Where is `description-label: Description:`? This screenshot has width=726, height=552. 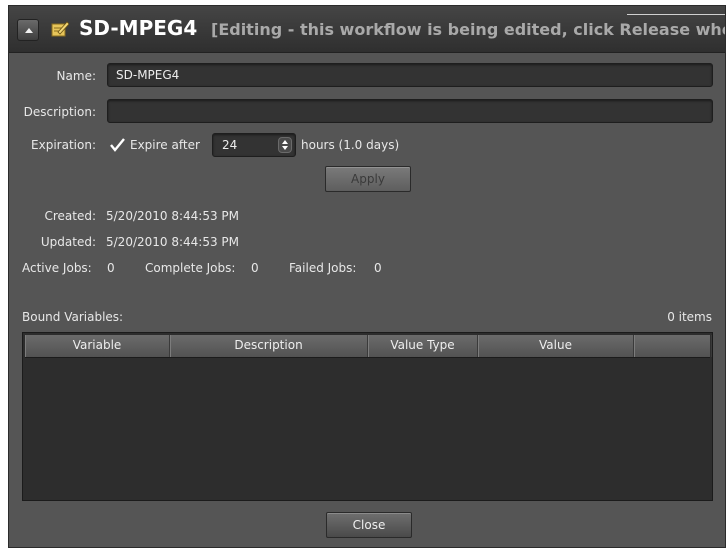 description-label: Description: is located at coordinates (59, 112).